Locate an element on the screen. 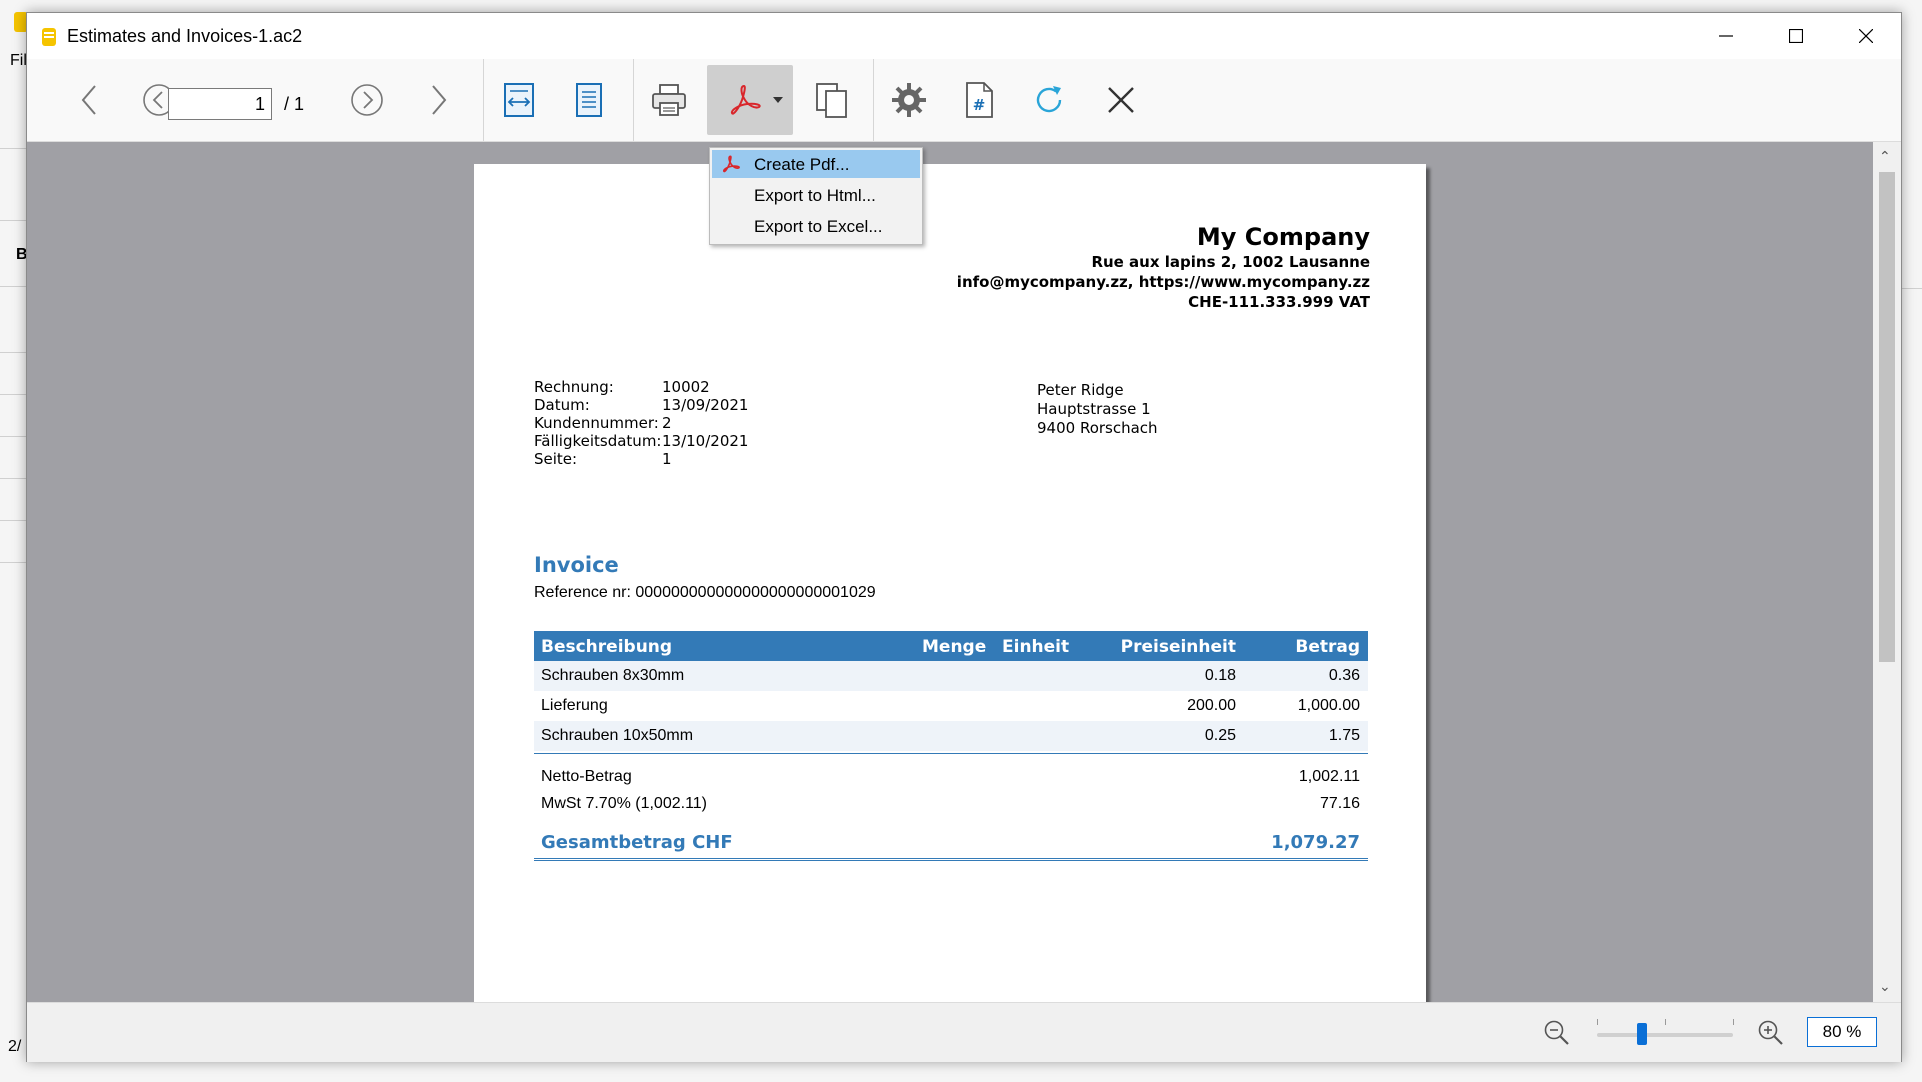 This screenshot has height=1082, width=1922. row-description: Schrauben 10x50mm is located at coordinates (617, 735).